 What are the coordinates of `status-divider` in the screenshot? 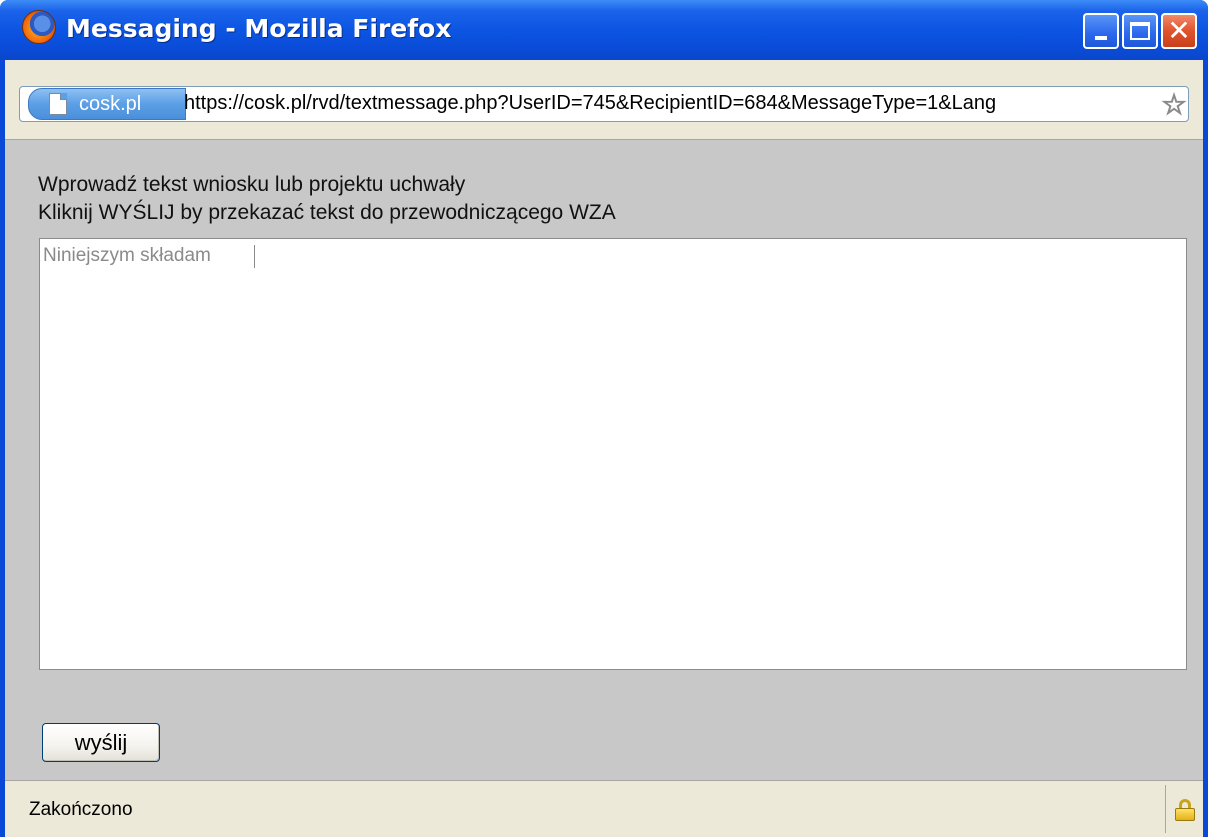 It's located at (1165, 809).